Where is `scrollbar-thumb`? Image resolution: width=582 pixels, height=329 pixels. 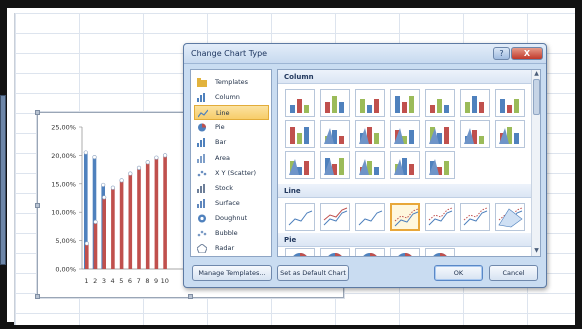 scrollbar-thumb is located at coordinates (536, 97).